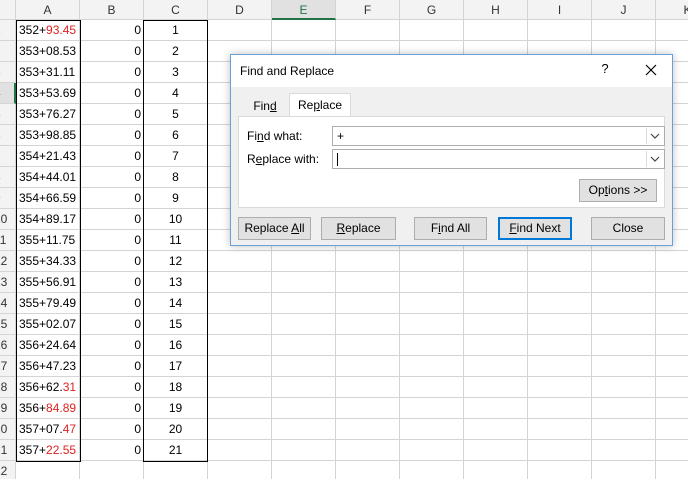 The width and height of the screenshot is (688, 479). I want to click on cell-a: 356+47.23, so click(48, 366).